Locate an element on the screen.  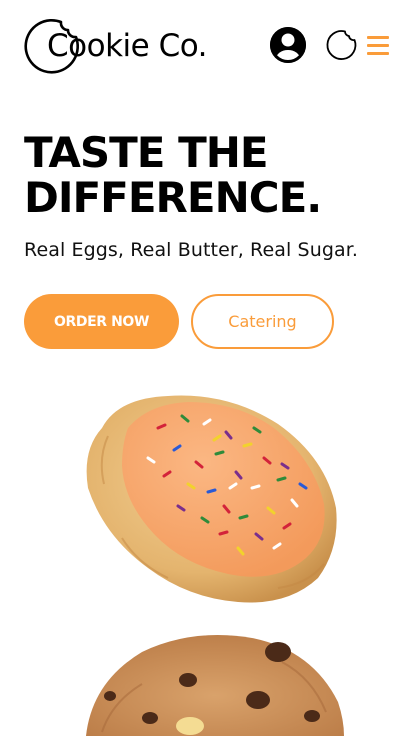
account-button is located at coordinates (288, 45).